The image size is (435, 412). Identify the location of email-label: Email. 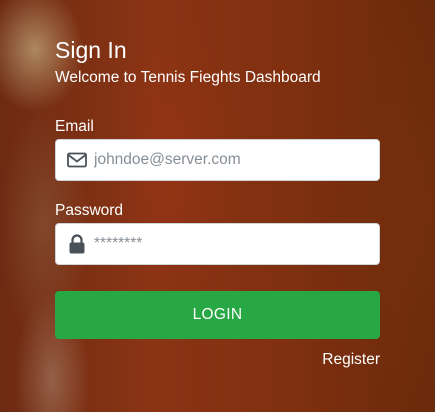
(74, 126).